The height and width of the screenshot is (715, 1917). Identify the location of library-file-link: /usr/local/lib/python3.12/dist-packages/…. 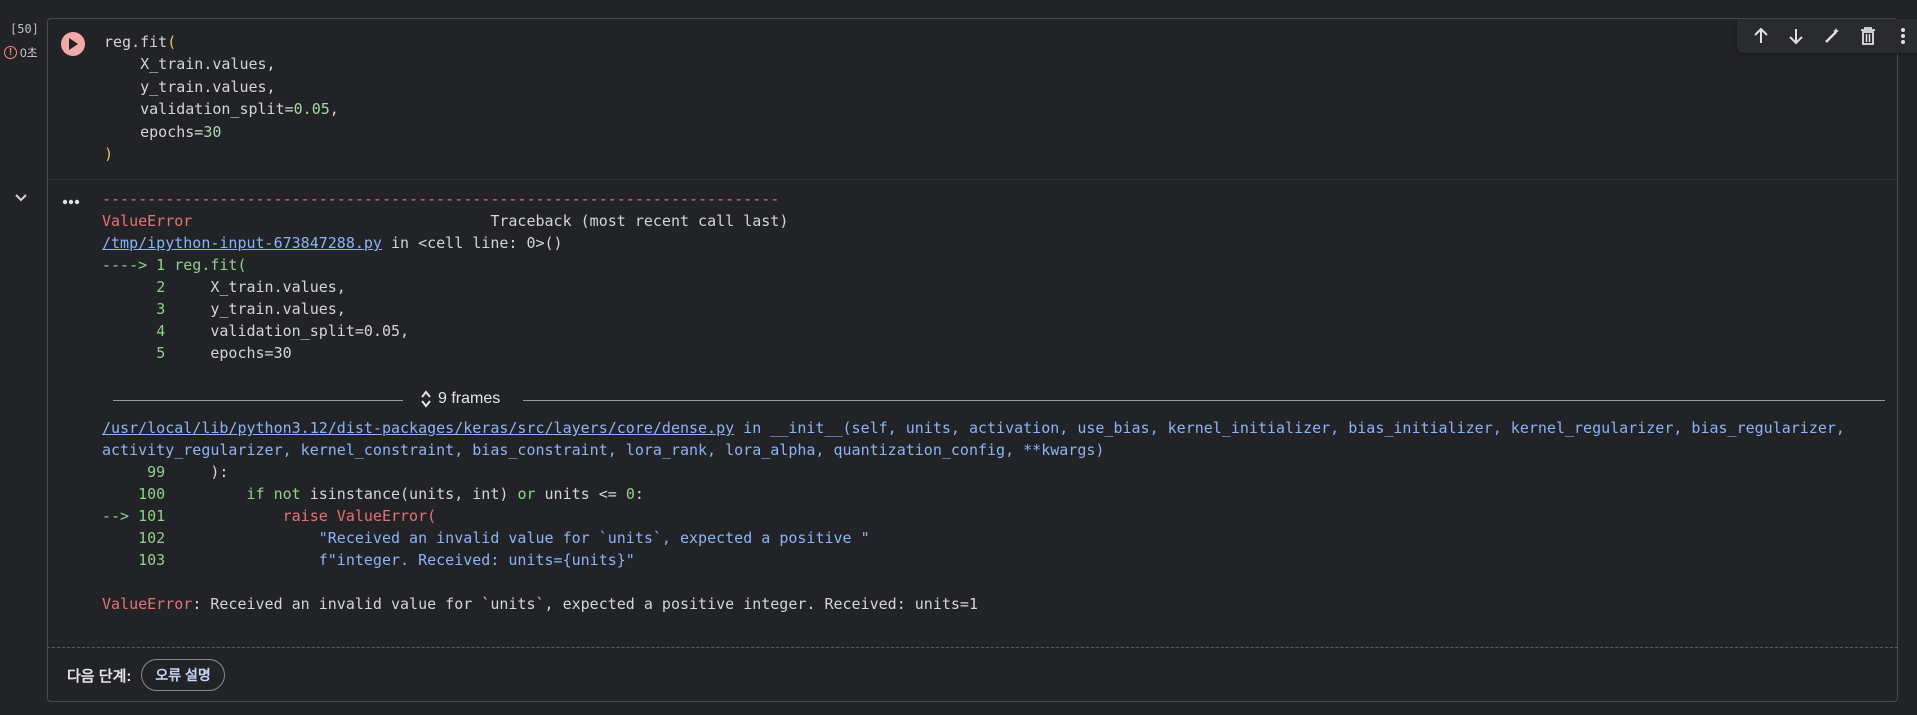
(418, 428).